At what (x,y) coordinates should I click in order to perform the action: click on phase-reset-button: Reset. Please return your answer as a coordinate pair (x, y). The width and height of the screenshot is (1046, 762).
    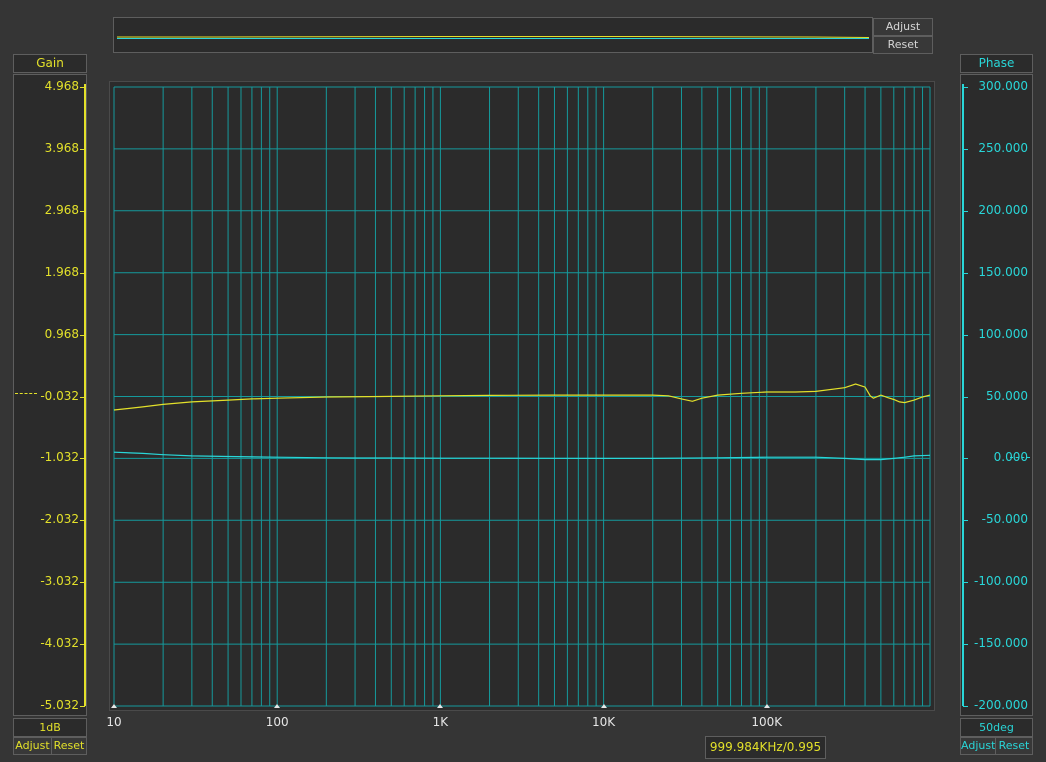
    Looking at the image, I should click on (1014, 746).